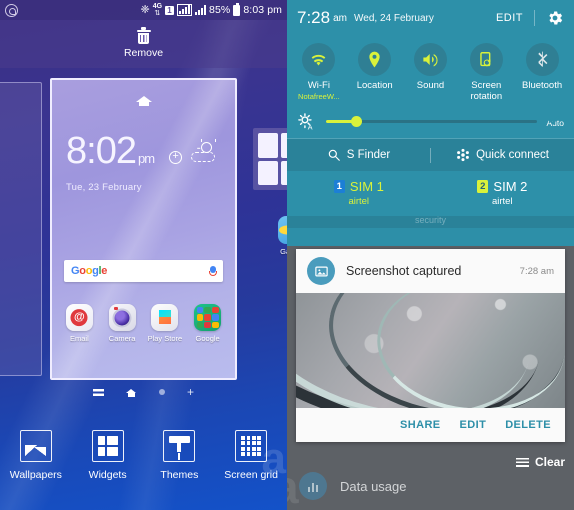 Image resolution: width=574 pixels, height=510 pixels. What do you see at coordinates (11, 10) in the screenshot?
I see `whatsapp-icon` at bounding box center [11, 10].